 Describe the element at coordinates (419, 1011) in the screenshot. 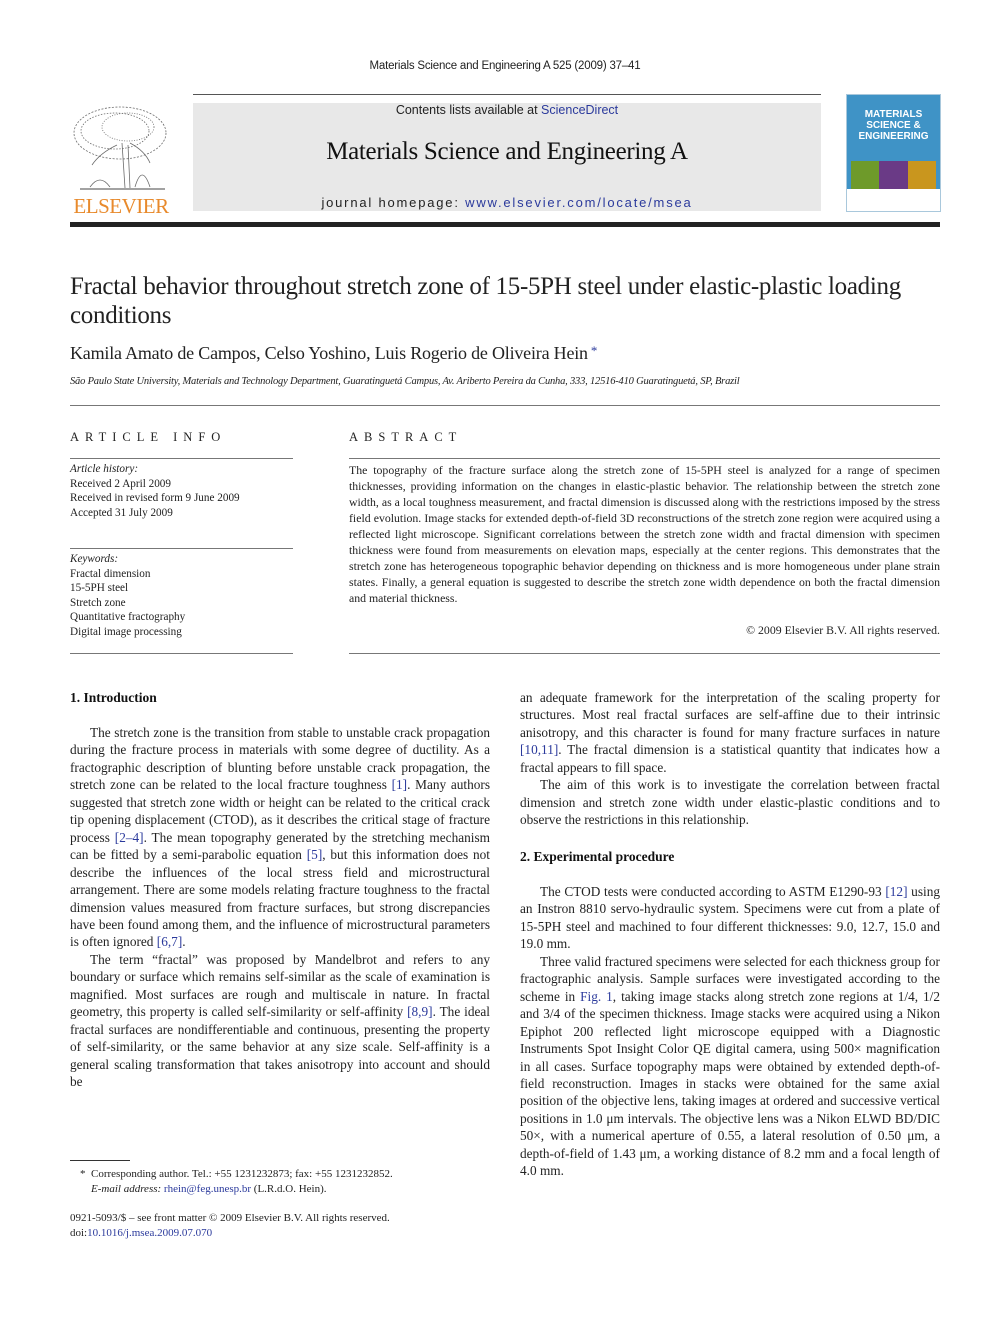

I see `citation-link: [8,9]` at that location.